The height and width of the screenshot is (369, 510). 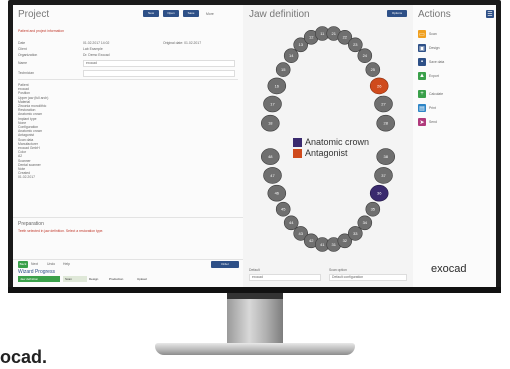 What do you see at coordinates (36, 272) in the screenshot?
I see `wizard-title: Wizard Progress` at bounding box center [36, 272].